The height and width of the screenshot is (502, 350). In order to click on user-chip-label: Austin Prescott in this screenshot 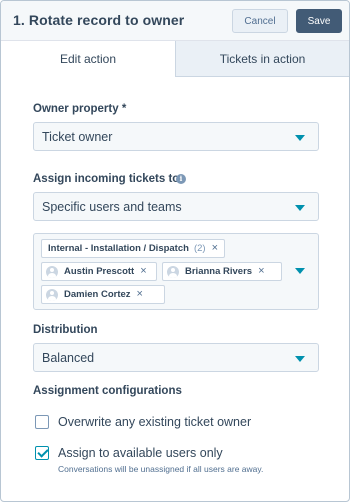, I will do `click(99, 271)`.